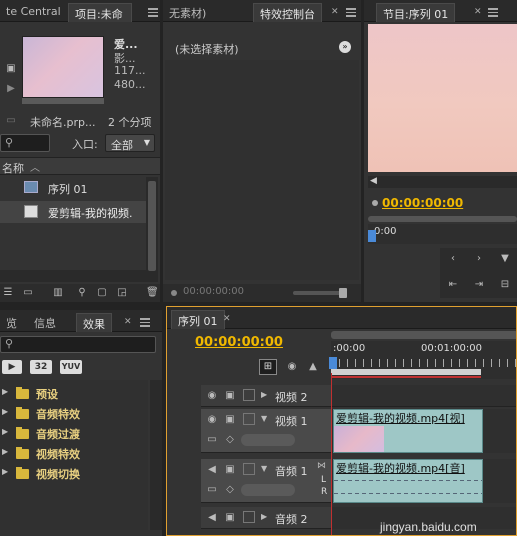 The width and height of the screenshot is (517, 536). Describe the element at coordinates (442, 98) in the screenshot. I see `program-video-preview` at that location.